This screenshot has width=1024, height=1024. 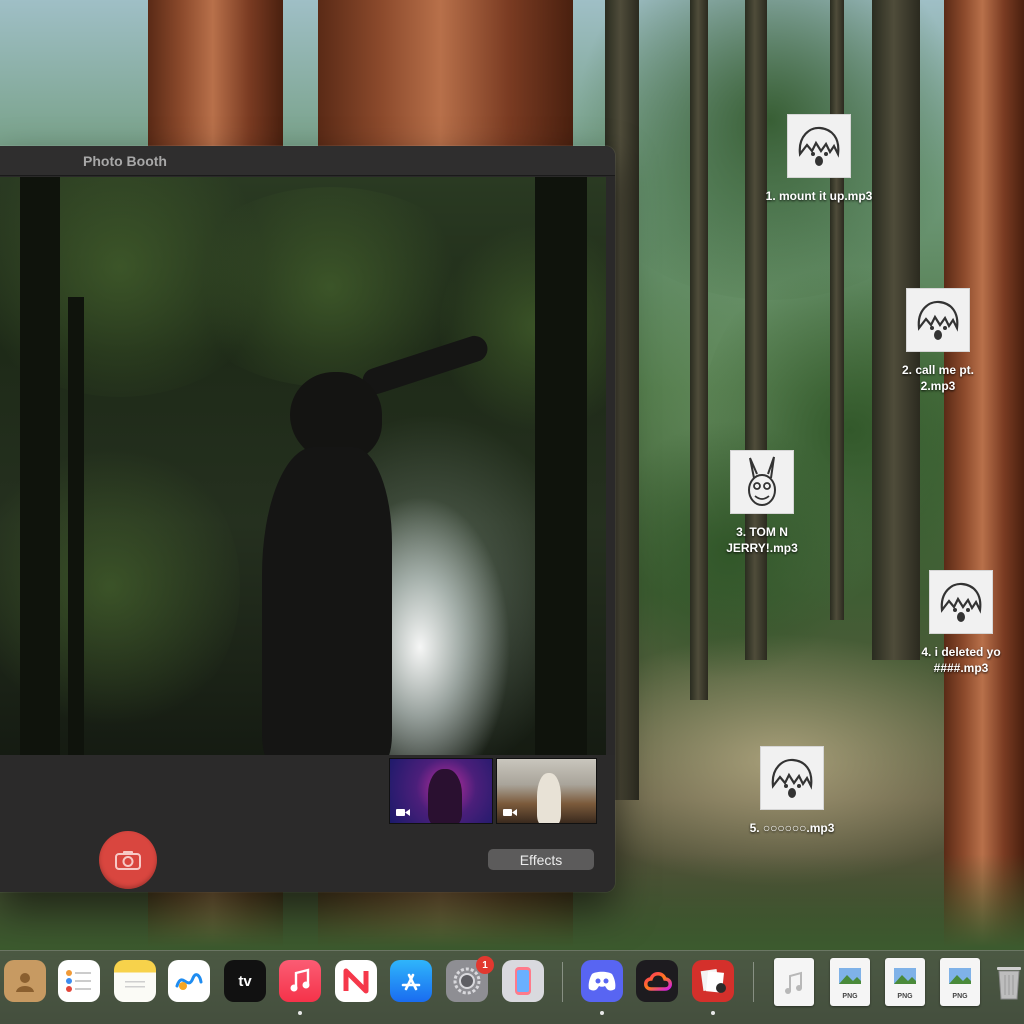 I want to click on desktop-file-3: 3. TOM N JERRY!.mp3, so click(x=762, y=503).